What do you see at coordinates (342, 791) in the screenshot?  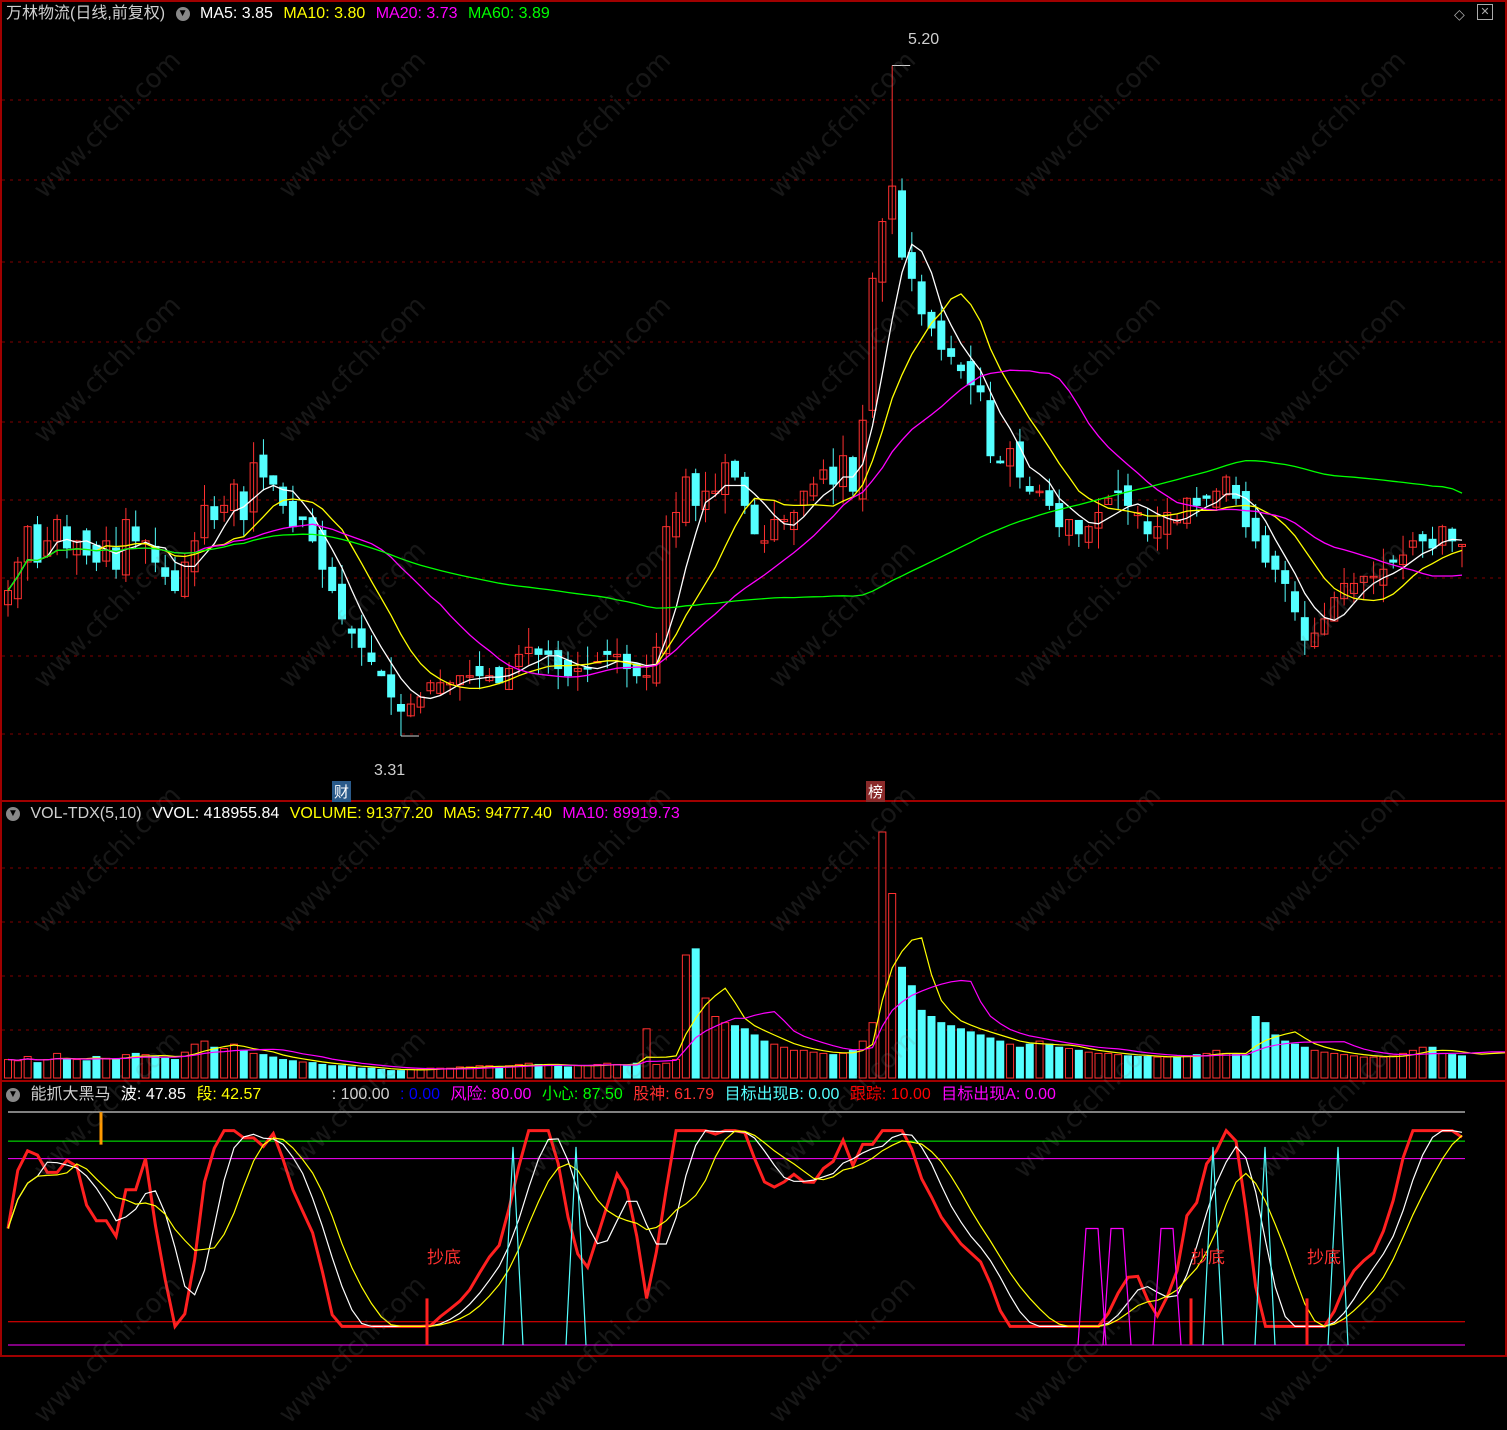 I see `finance-badge: 财` at bounding box center [342, 791].